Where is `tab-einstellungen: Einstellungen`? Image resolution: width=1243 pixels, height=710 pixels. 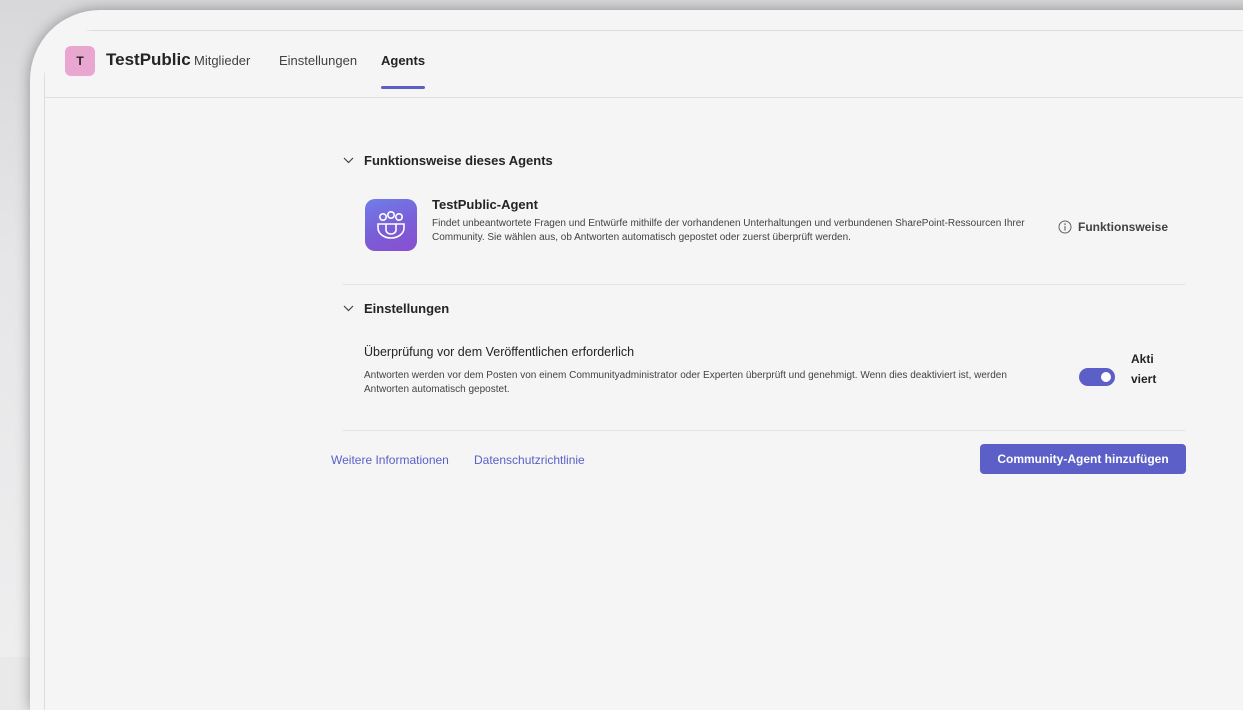
tab-einstellungen: Einstellungen is located at coordinates (318, 60).